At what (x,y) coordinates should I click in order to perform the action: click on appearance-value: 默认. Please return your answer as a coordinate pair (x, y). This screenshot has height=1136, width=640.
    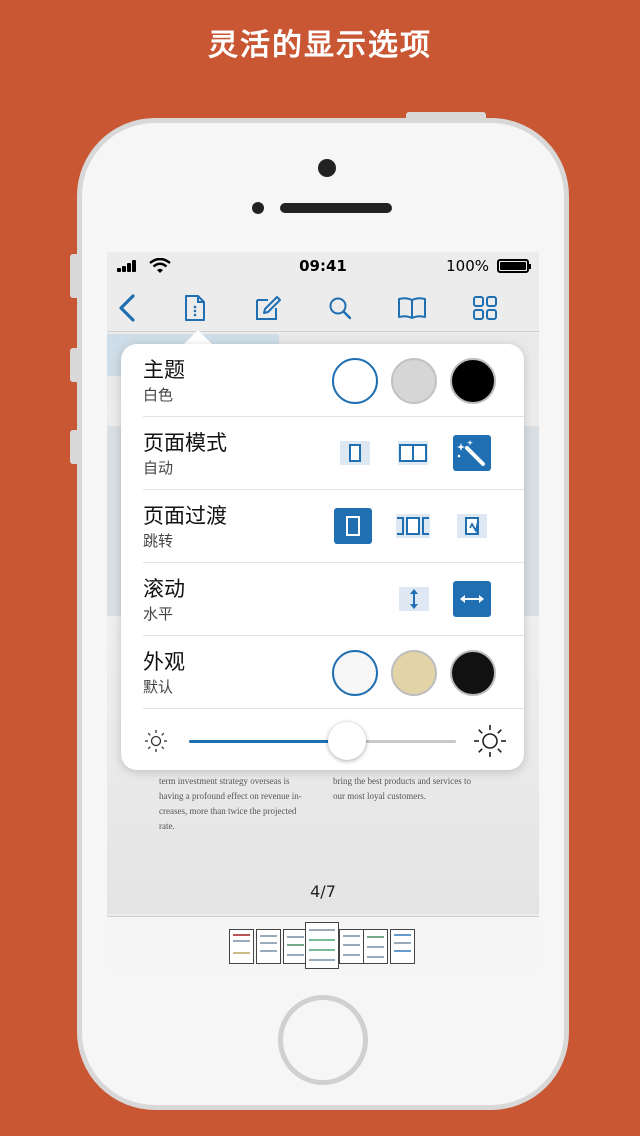
    Looking at the image, I should click on (158, 687).